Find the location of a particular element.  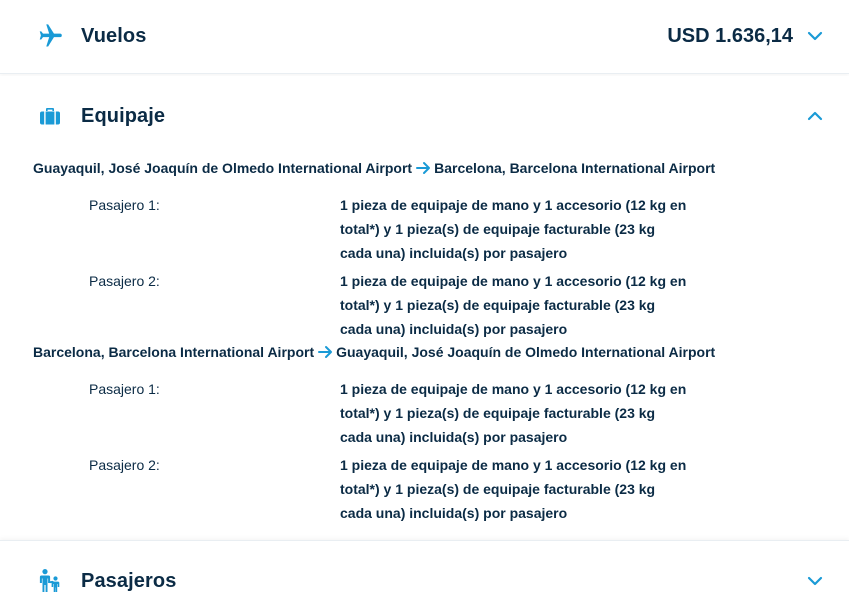

family-icon is located at coordinates (50, 581).